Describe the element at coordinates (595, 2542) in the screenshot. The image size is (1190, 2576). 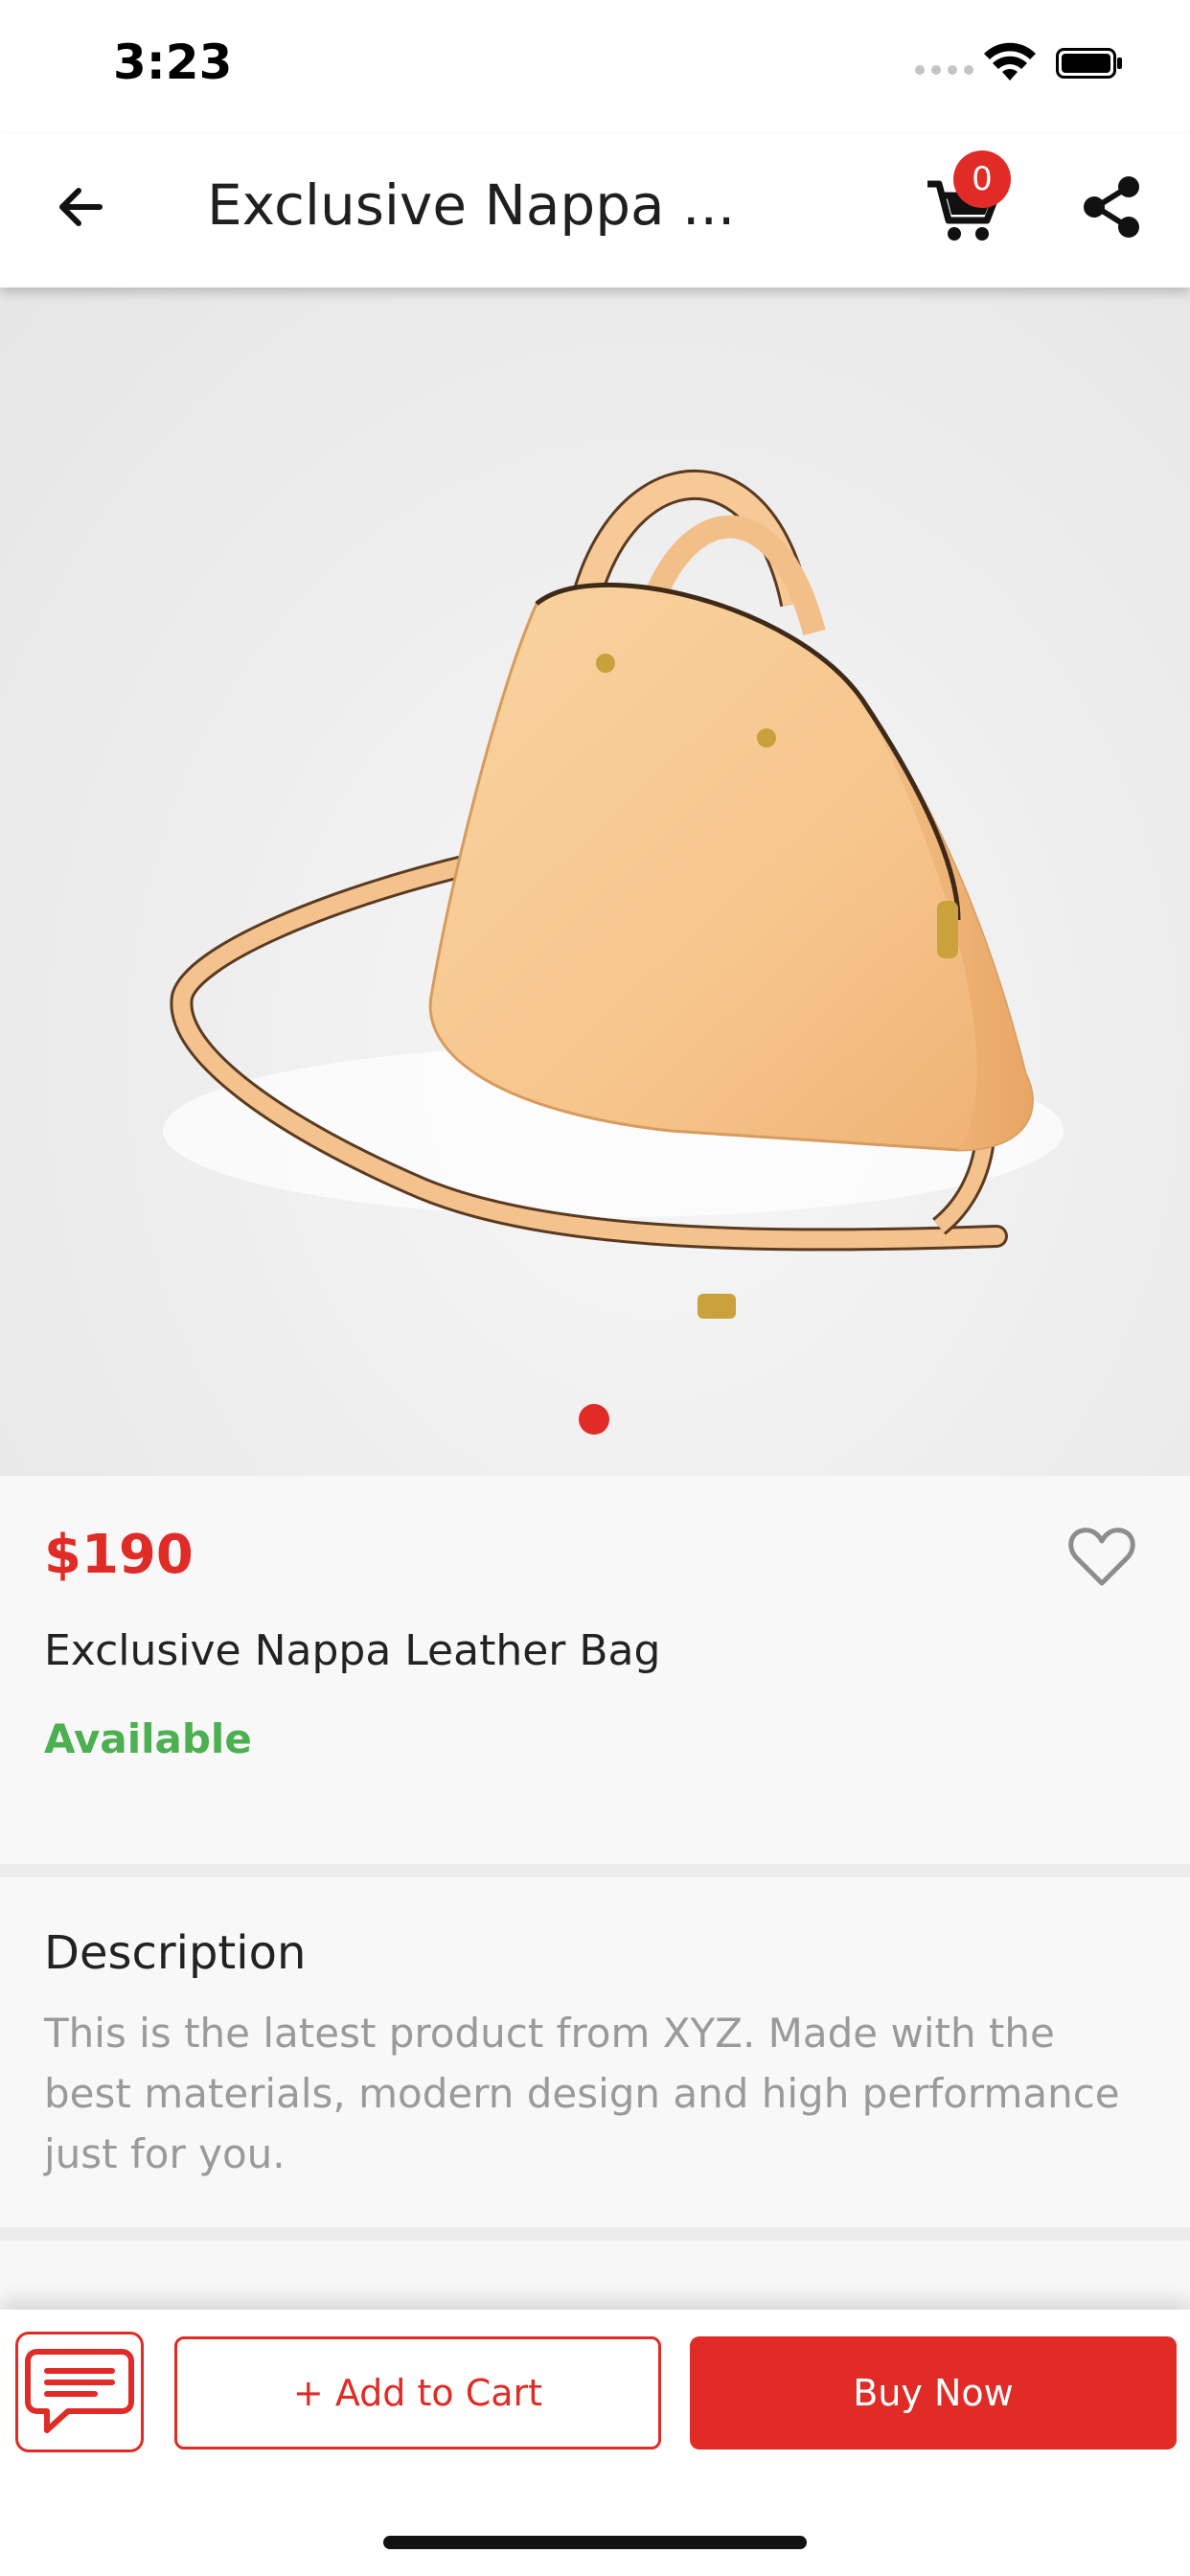
I see `home-indicator` at that location.